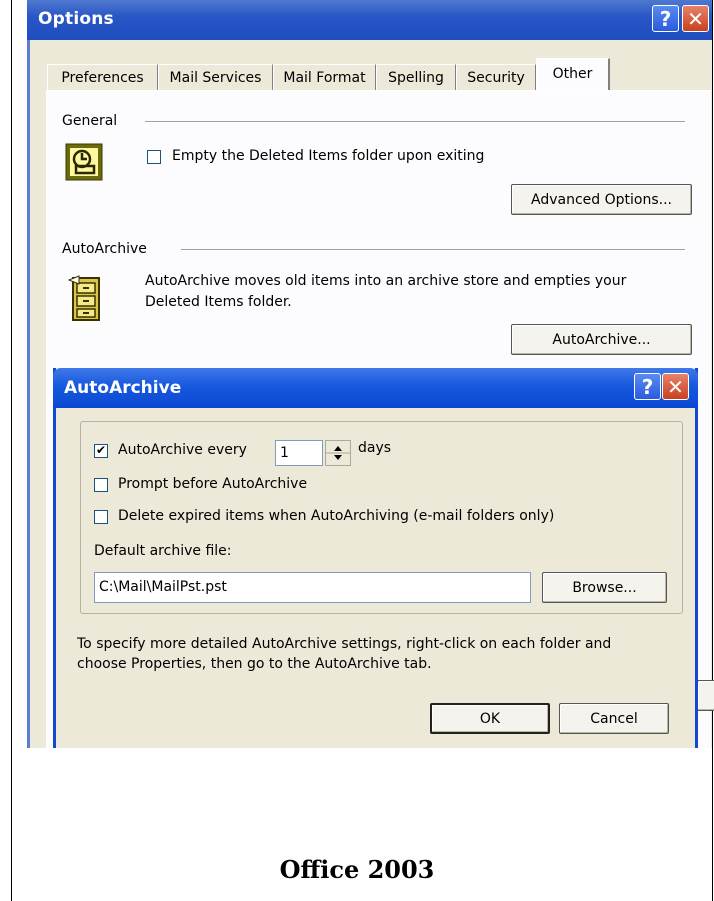 The height and width of the screenshot is (901, 714). Describe the element at coordinates (85, 165) in the screenshot. I see `general-options-icon` at that location.